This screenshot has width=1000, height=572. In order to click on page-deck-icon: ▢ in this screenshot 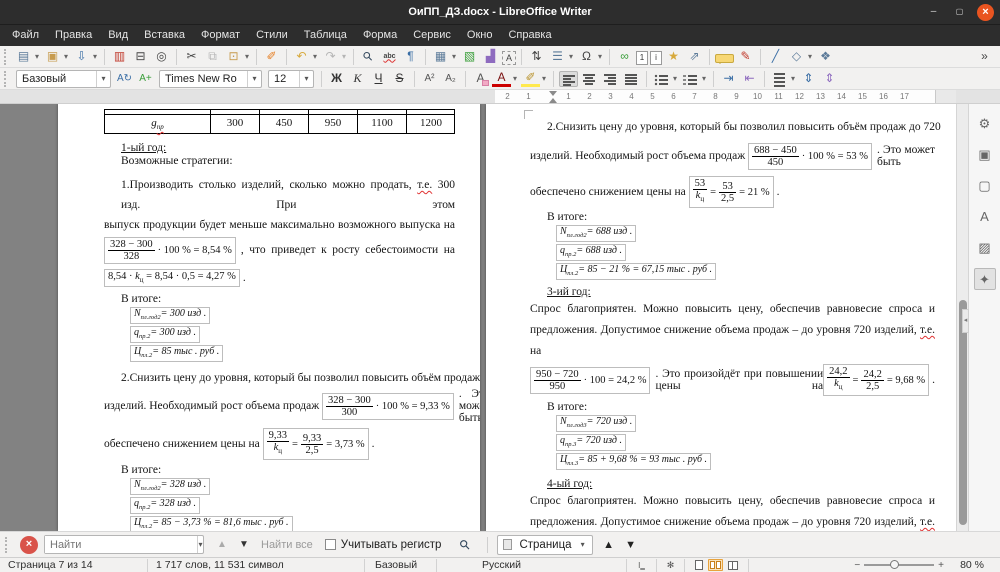, I will do `click(985, 186)`.